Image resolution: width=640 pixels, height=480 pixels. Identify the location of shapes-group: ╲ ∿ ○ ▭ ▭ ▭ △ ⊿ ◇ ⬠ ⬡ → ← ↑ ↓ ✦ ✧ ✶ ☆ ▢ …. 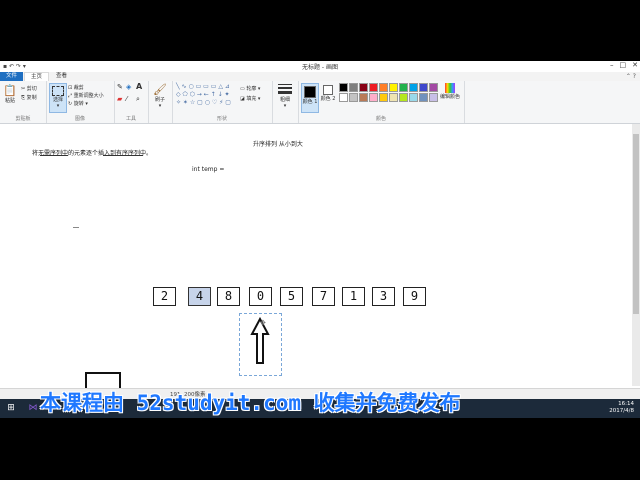
(222, 102).